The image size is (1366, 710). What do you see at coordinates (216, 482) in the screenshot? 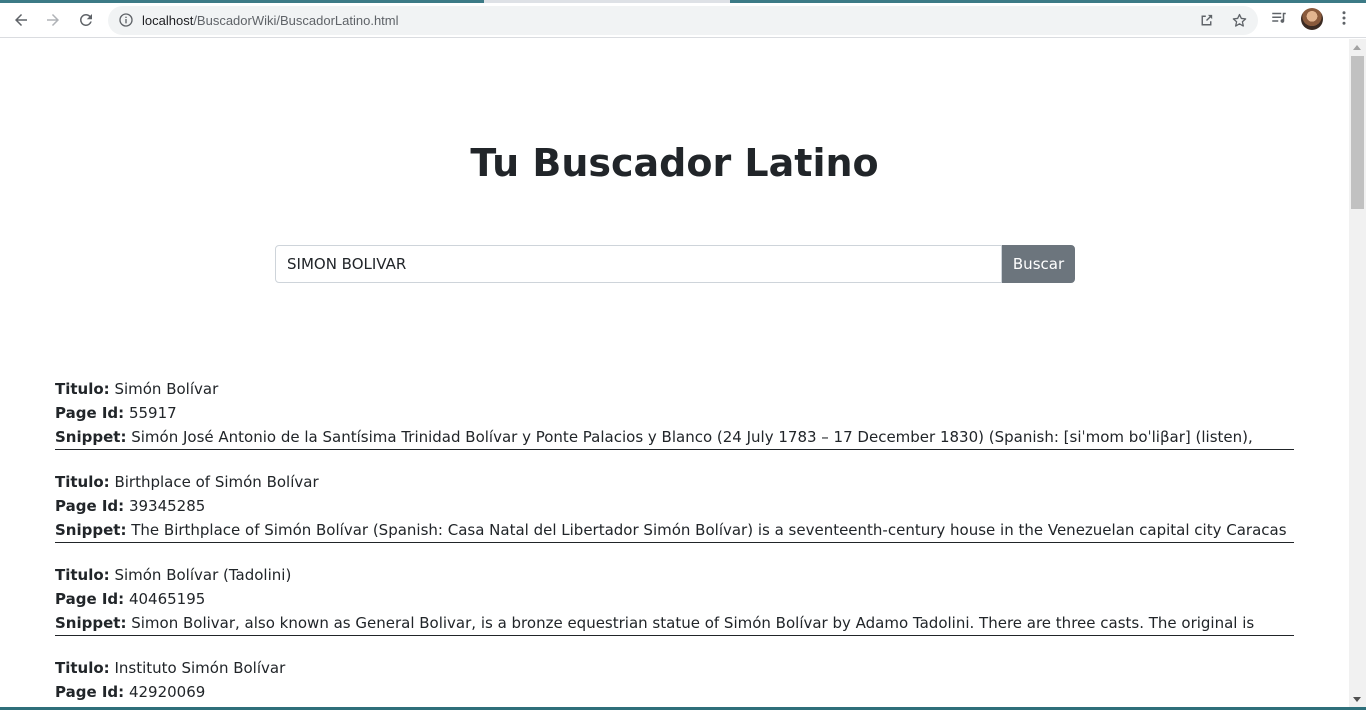
I see `result-title-value: Birthplace of Simón Bolívar` at bounding box center [216, 482].